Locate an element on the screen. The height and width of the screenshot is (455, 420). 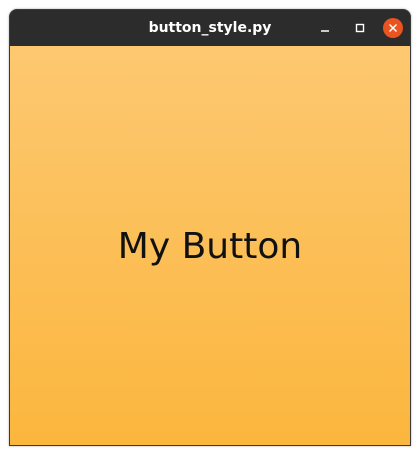
title-bar: button_style.py is located at coordinates (210, 28).